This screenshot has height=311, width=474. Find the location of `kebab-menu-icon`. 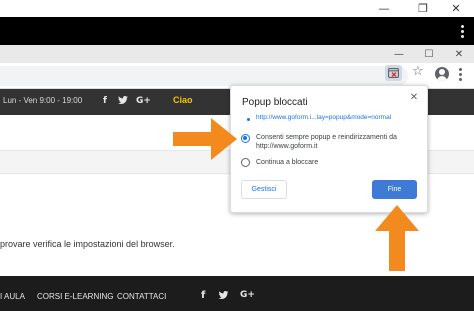

kebab-menu-icon is located at coordinates (460, 75).